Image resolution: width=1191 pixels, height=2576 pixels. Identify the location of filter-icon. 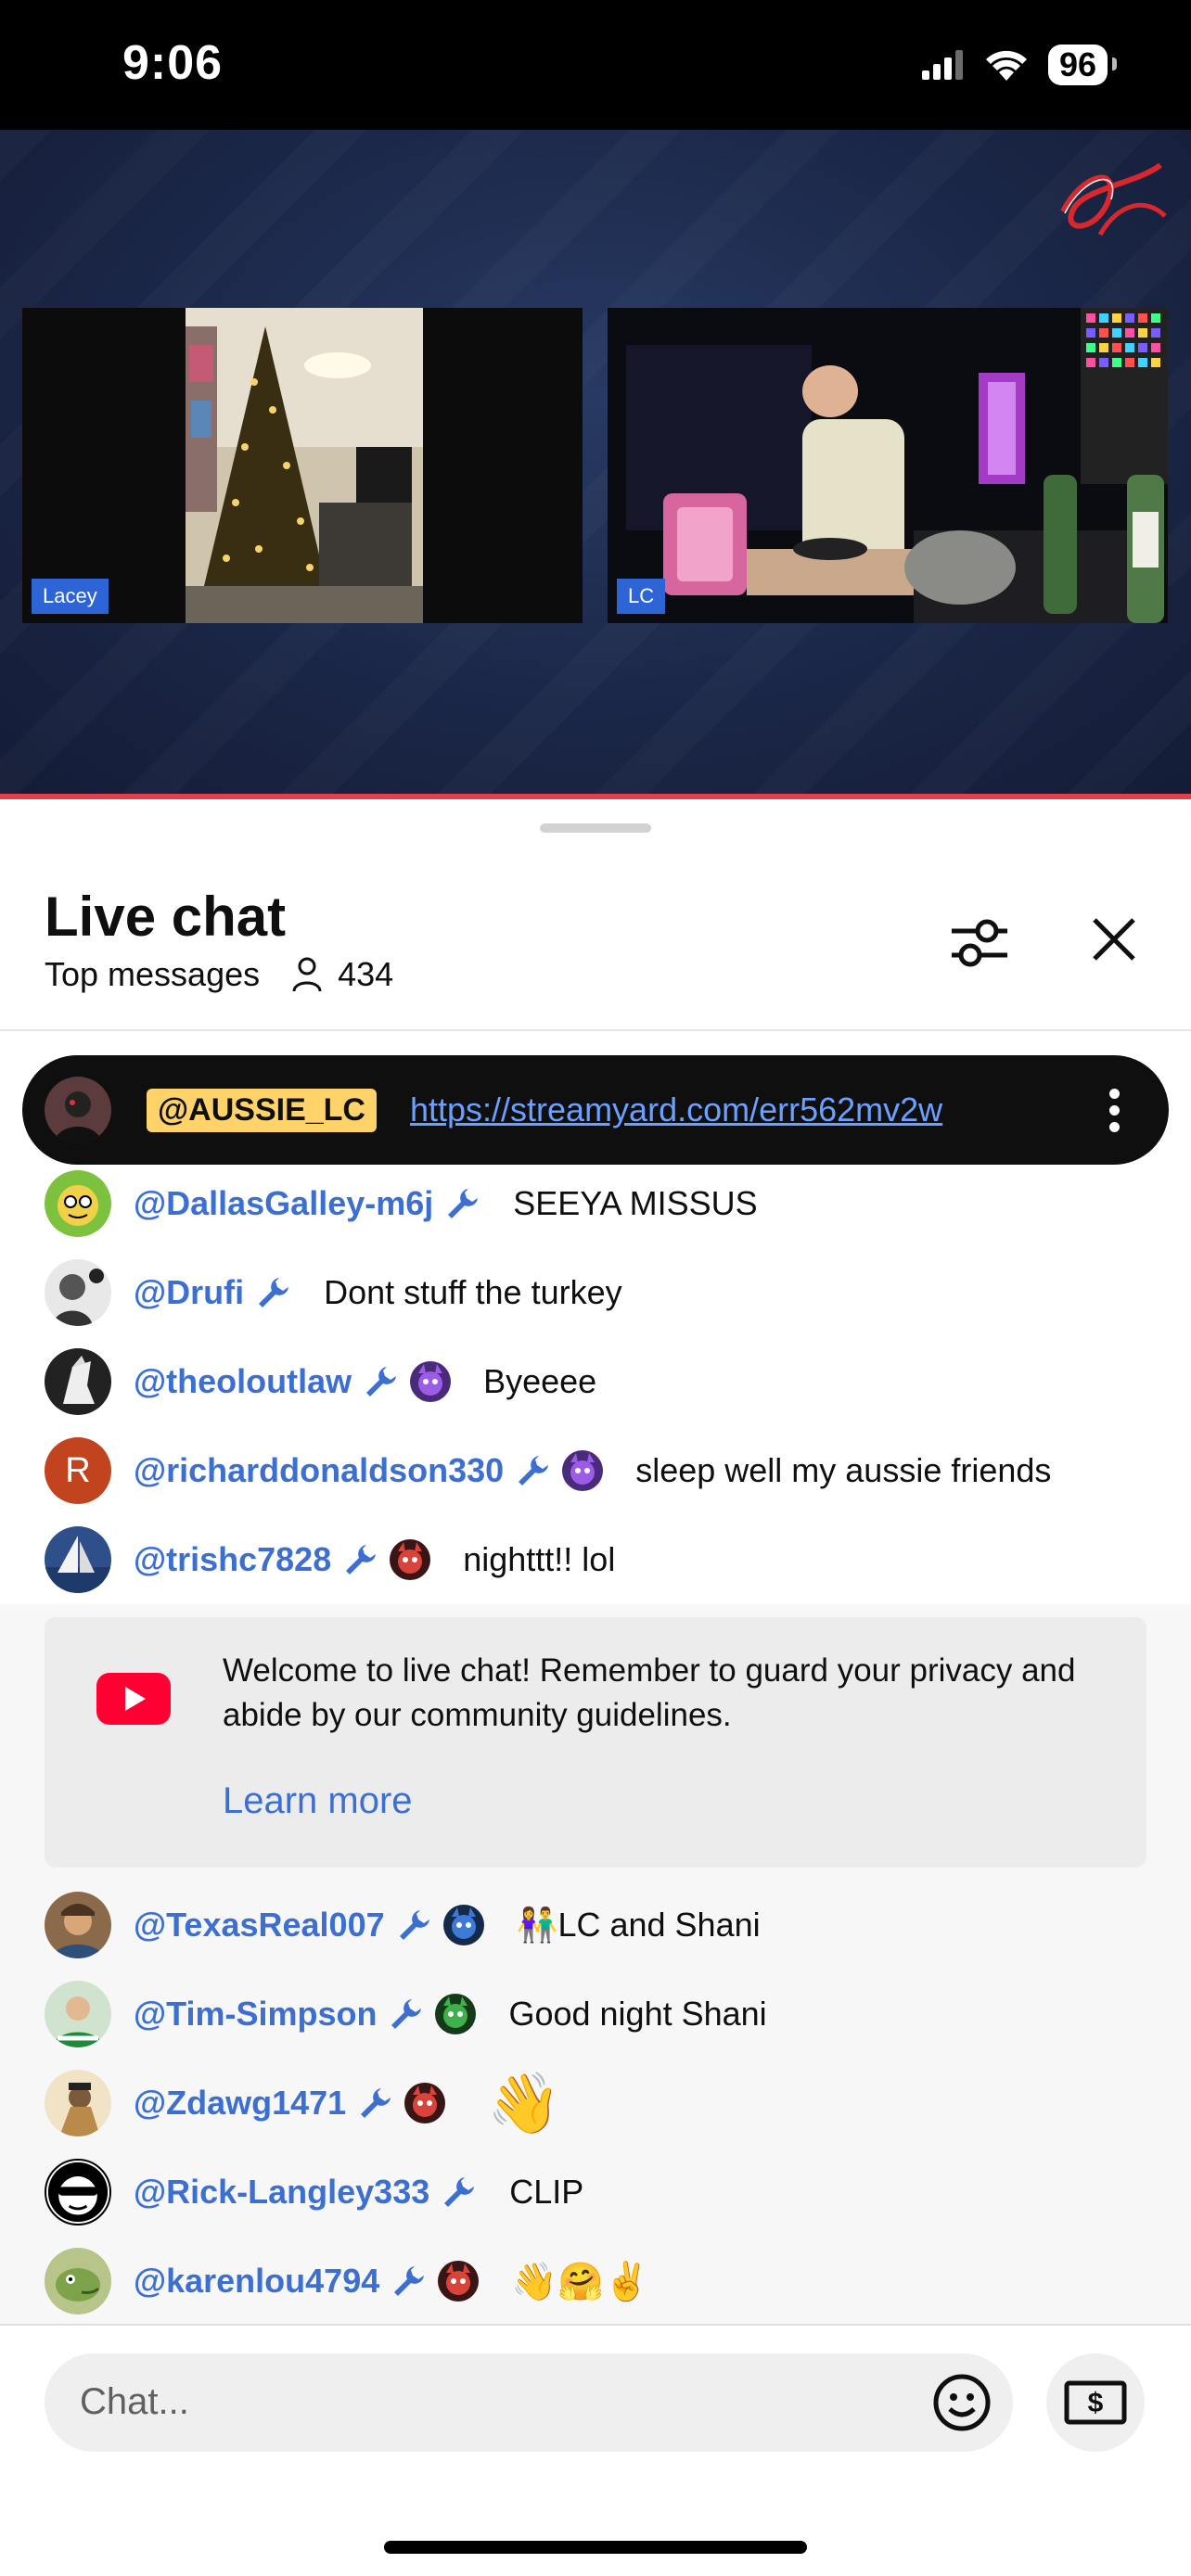
(980, 942).